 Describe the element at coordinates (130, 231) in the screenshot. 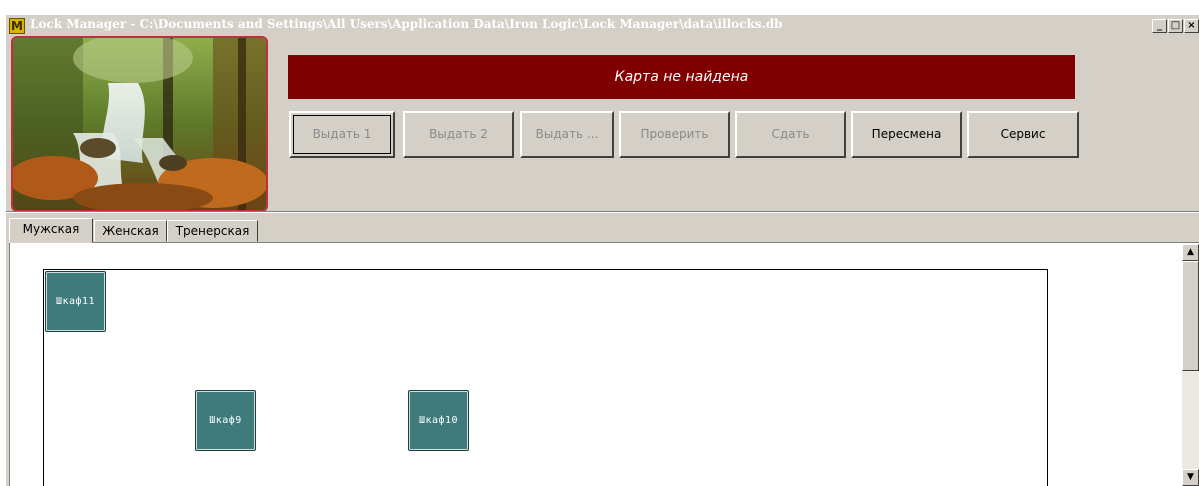

I see `tab-female: Женская` at that location.